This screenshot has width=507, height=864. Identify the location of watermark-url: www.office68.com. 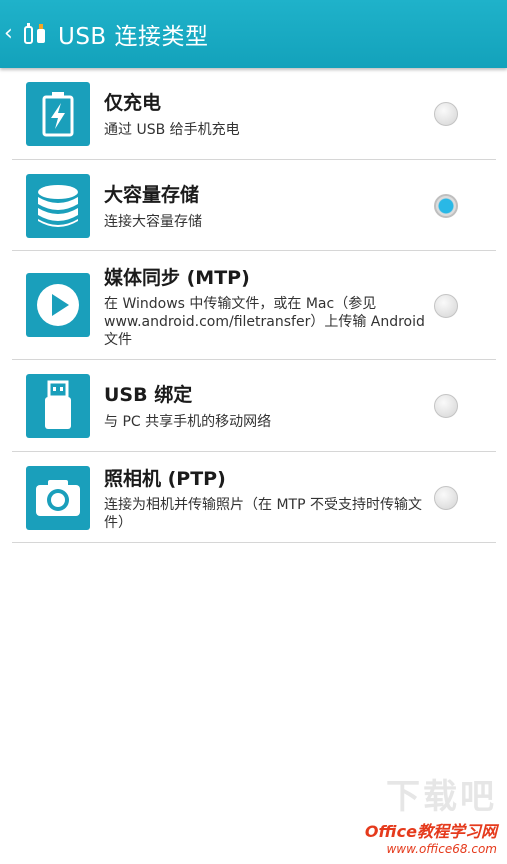
(441, 849).